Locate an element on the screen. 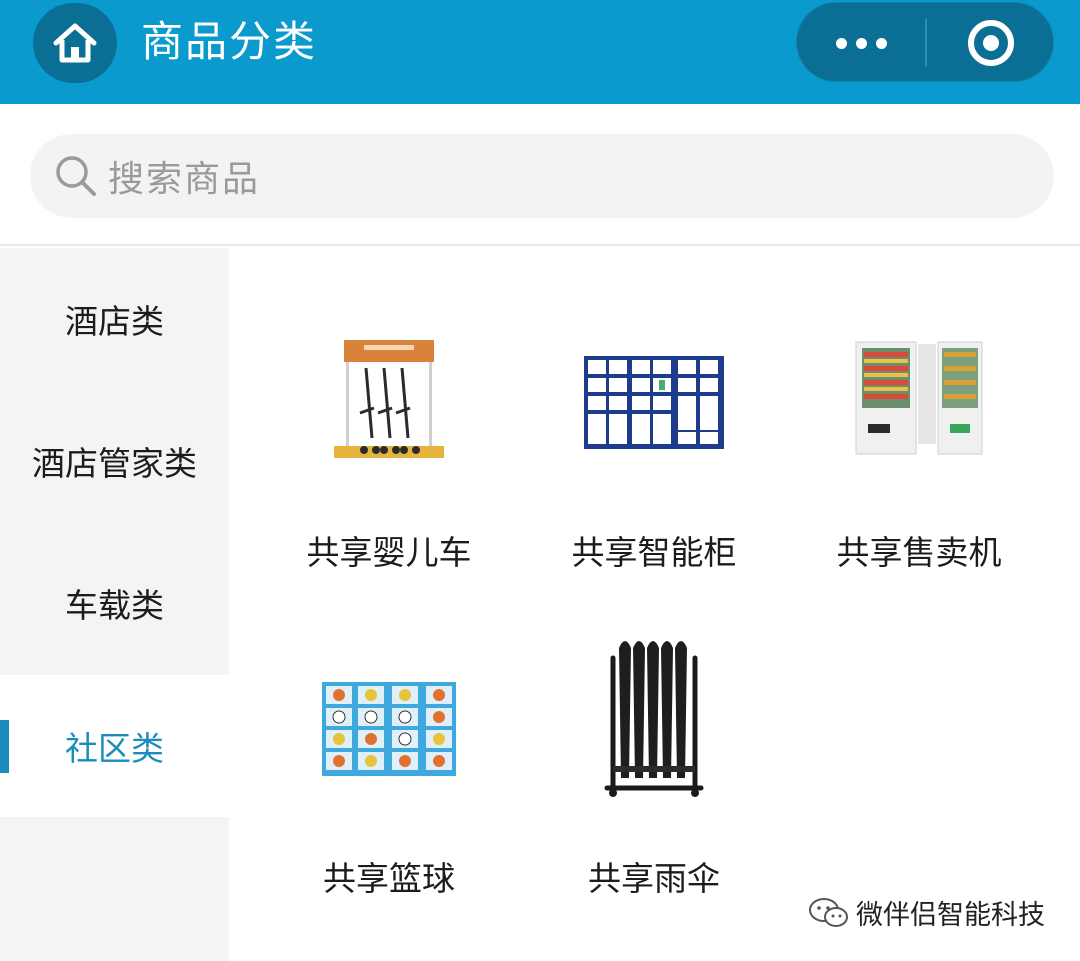 Image resolution: width=1080 pixels, height=961 pixels. product-label: 共享雨伞 is located at coordinates (654, 878).